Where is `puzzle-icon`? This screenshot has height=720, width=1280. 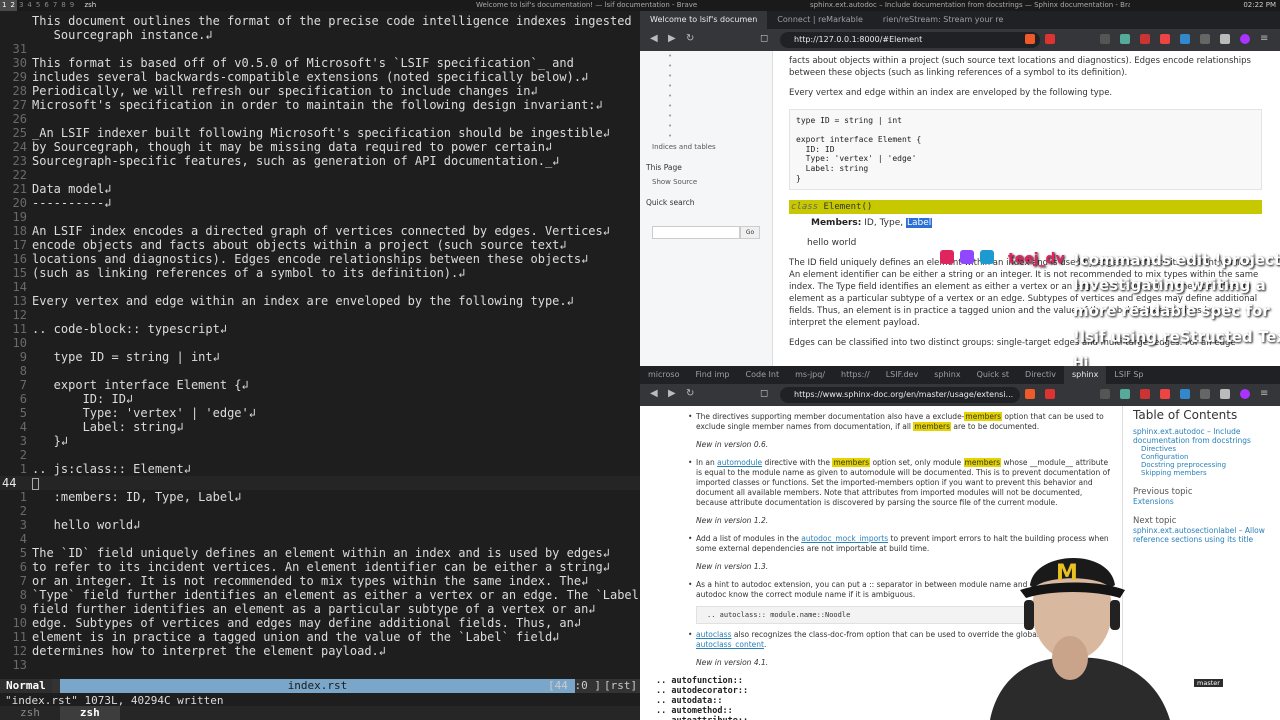 puzzle-icon is located at coordinates (1225, 39).